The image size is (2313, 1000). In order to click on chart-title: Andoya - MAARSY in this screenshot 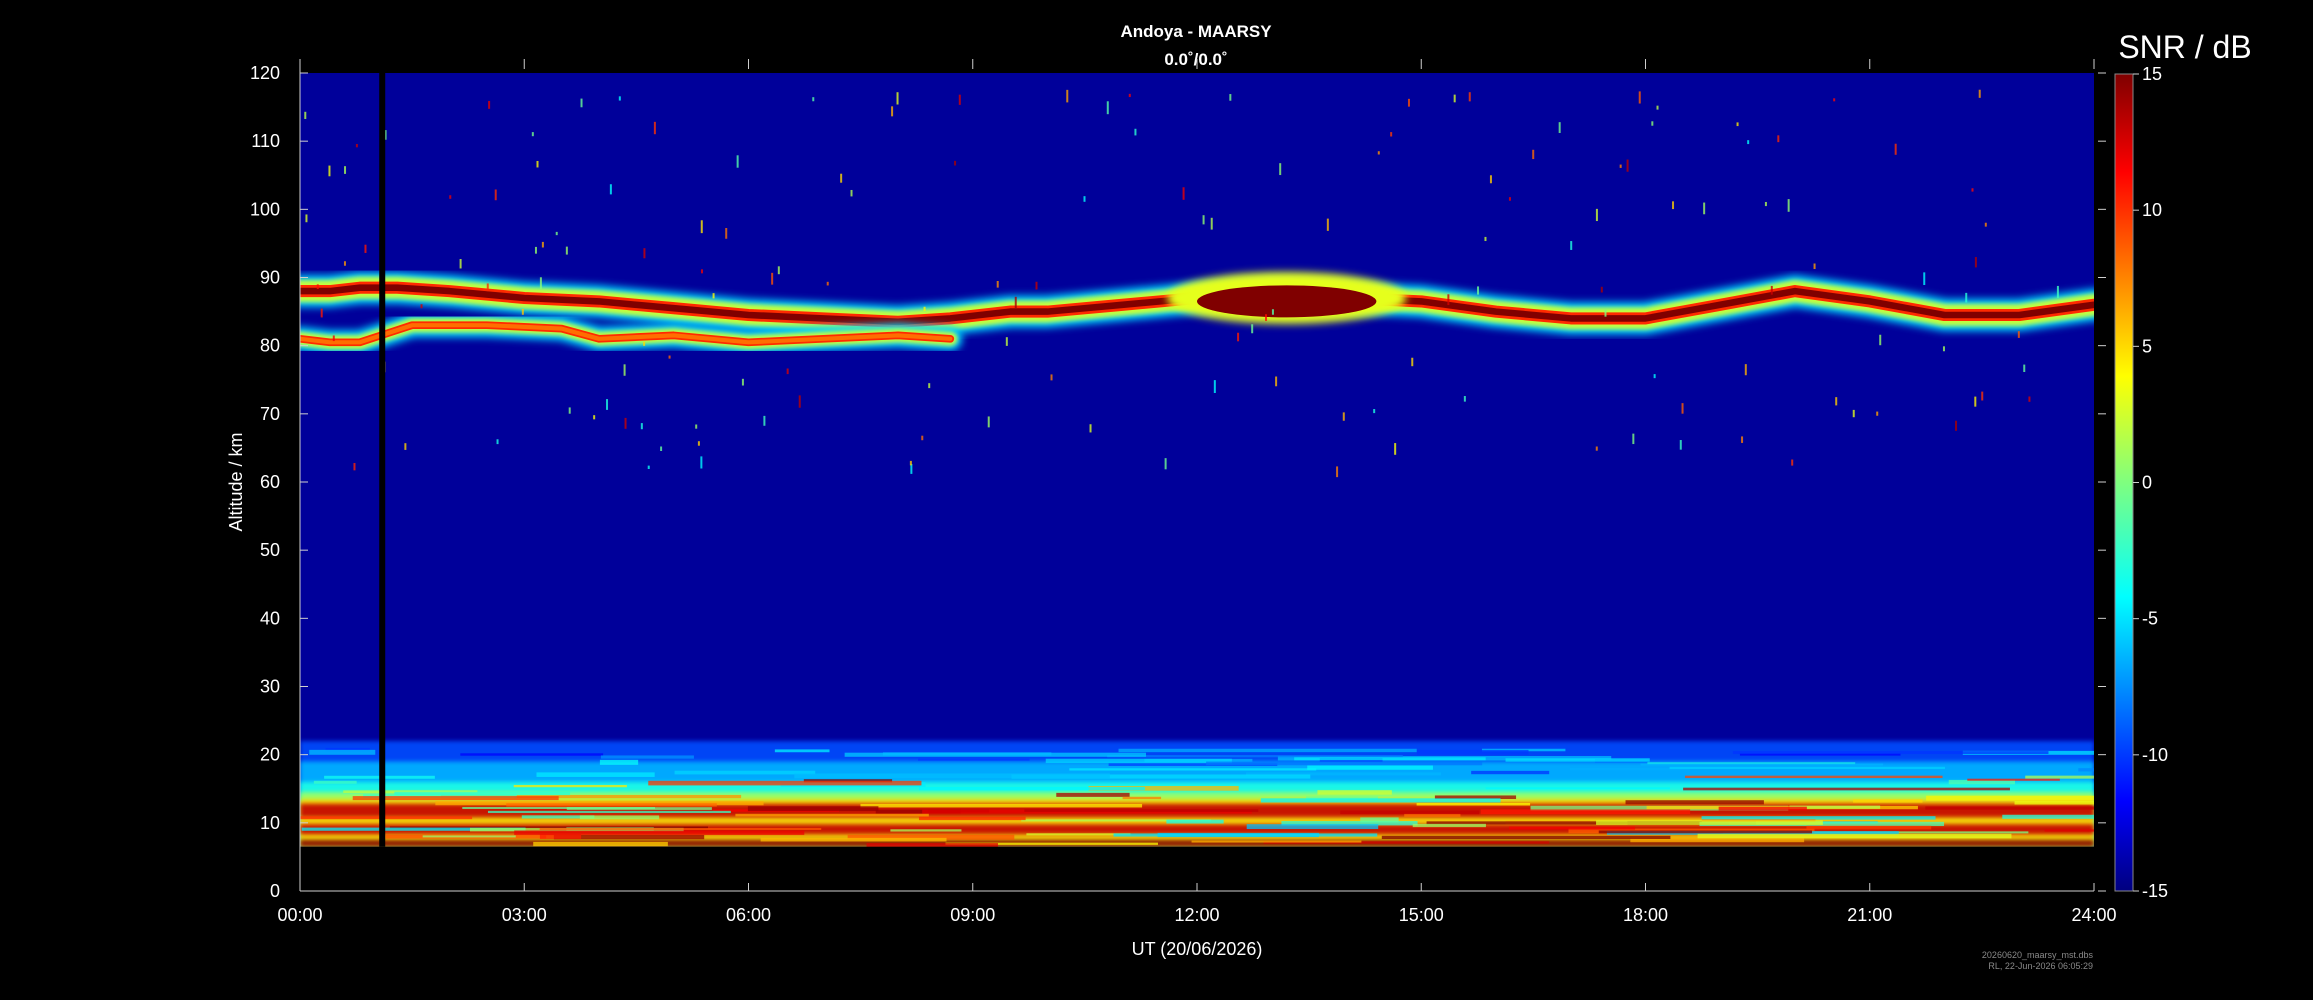, I will do `click(1196, 31)`.